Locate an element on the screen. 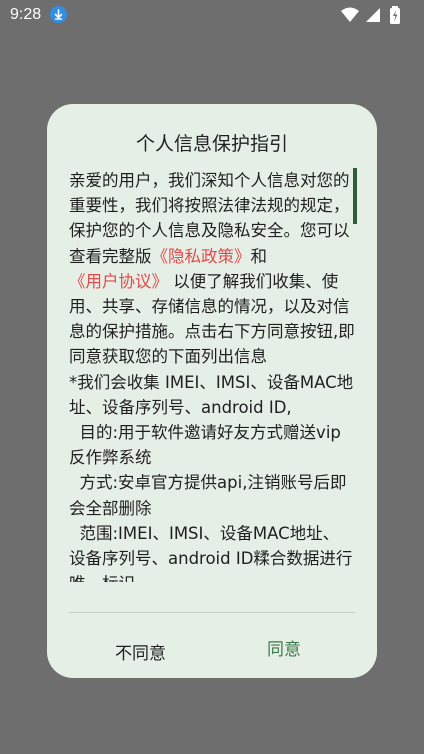  wifi-icon is located at coordinates (350, 14).